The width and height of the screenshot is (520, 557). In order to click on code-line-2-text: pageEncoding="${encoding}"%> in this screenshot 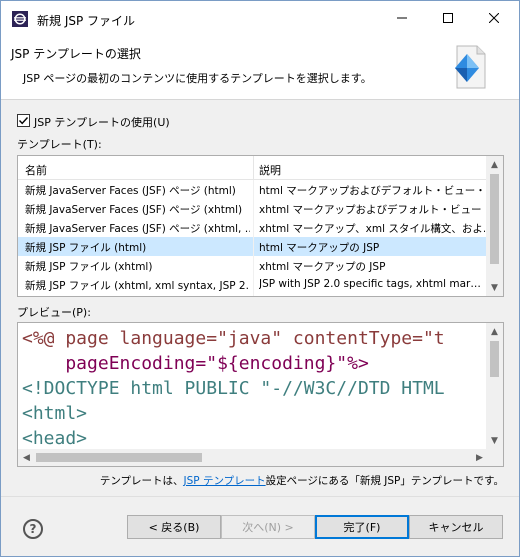, I will do `click(195, 363)`.